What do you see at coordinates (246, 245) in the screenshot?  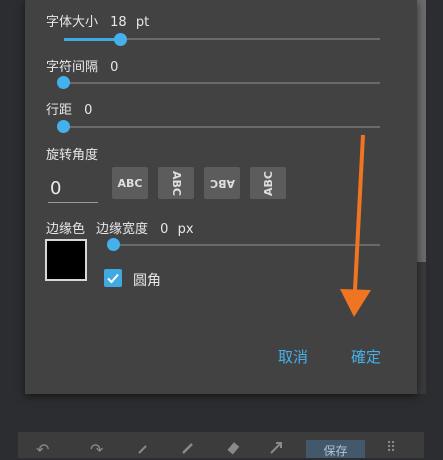 I see `border-width-slider-track` at bounding box center [246, 245].